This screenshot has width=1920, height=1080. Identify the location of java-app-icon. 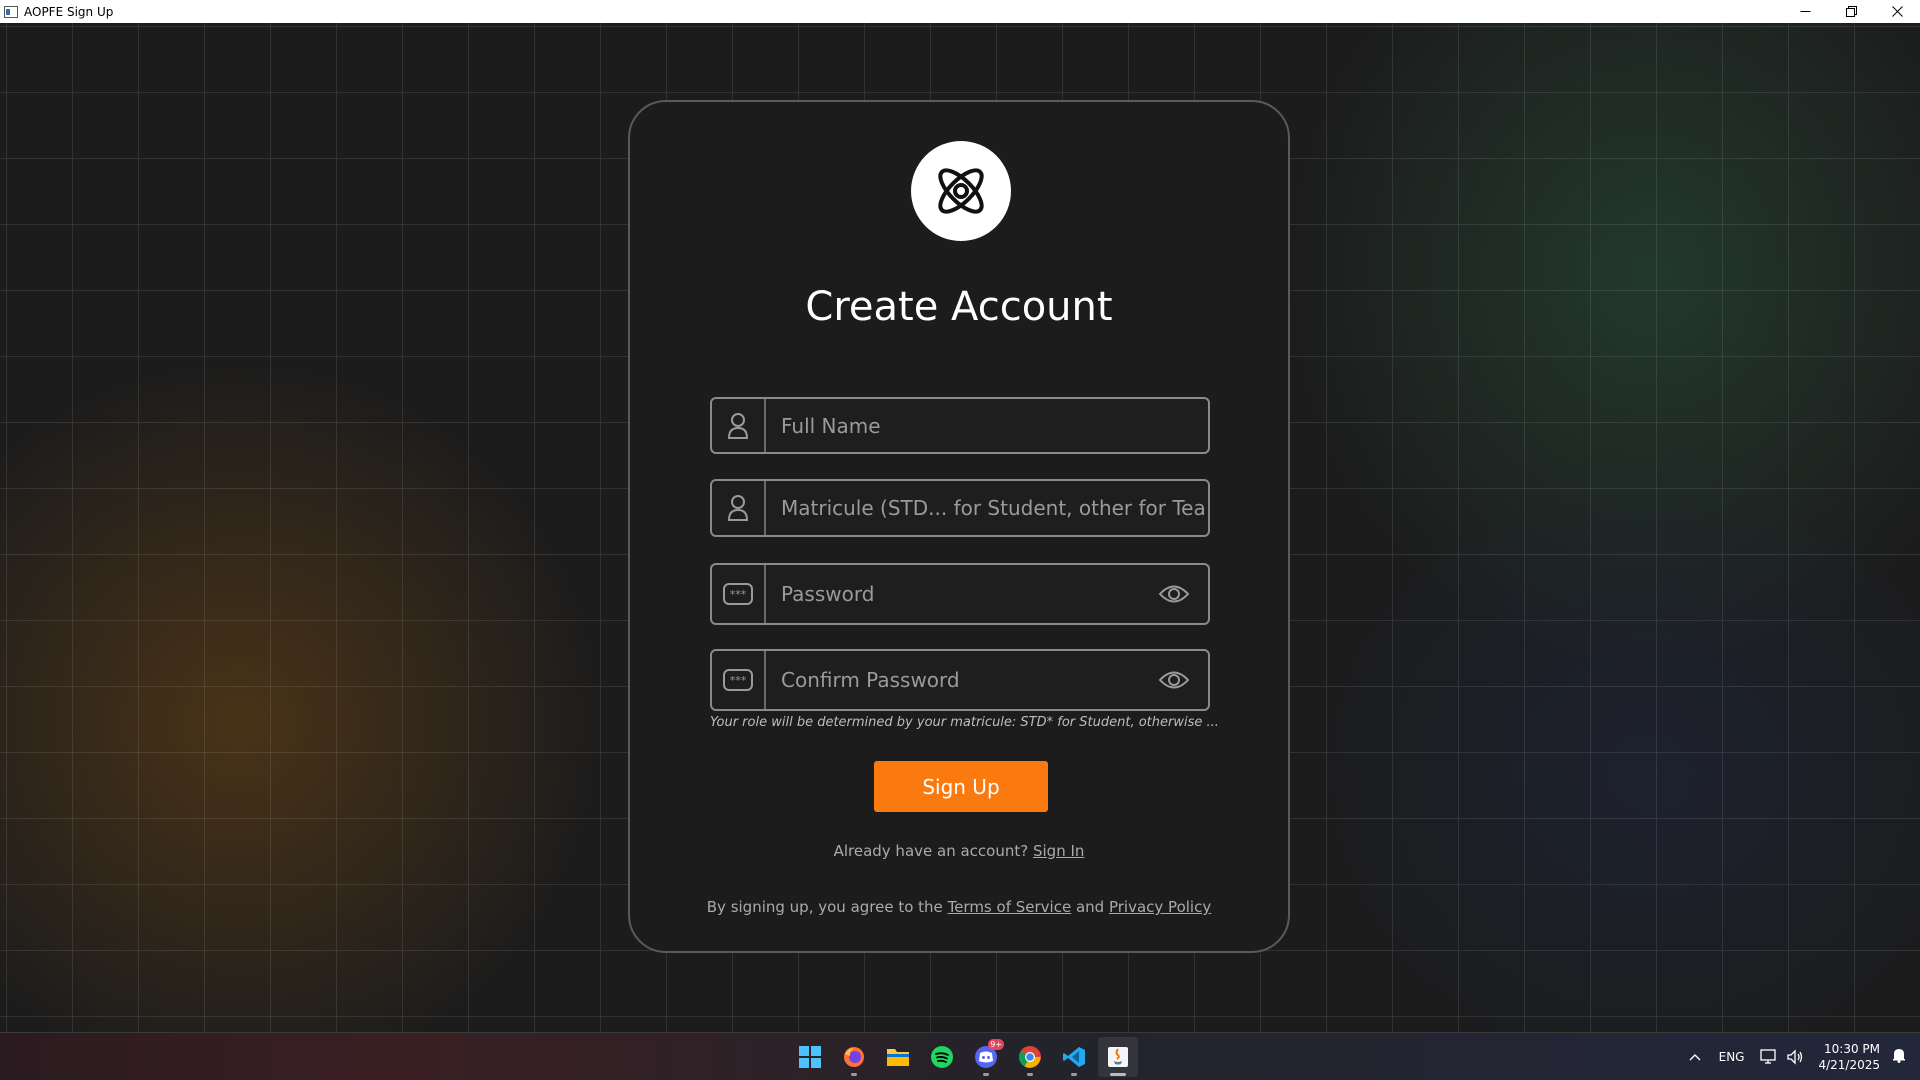
(1118, 1057).